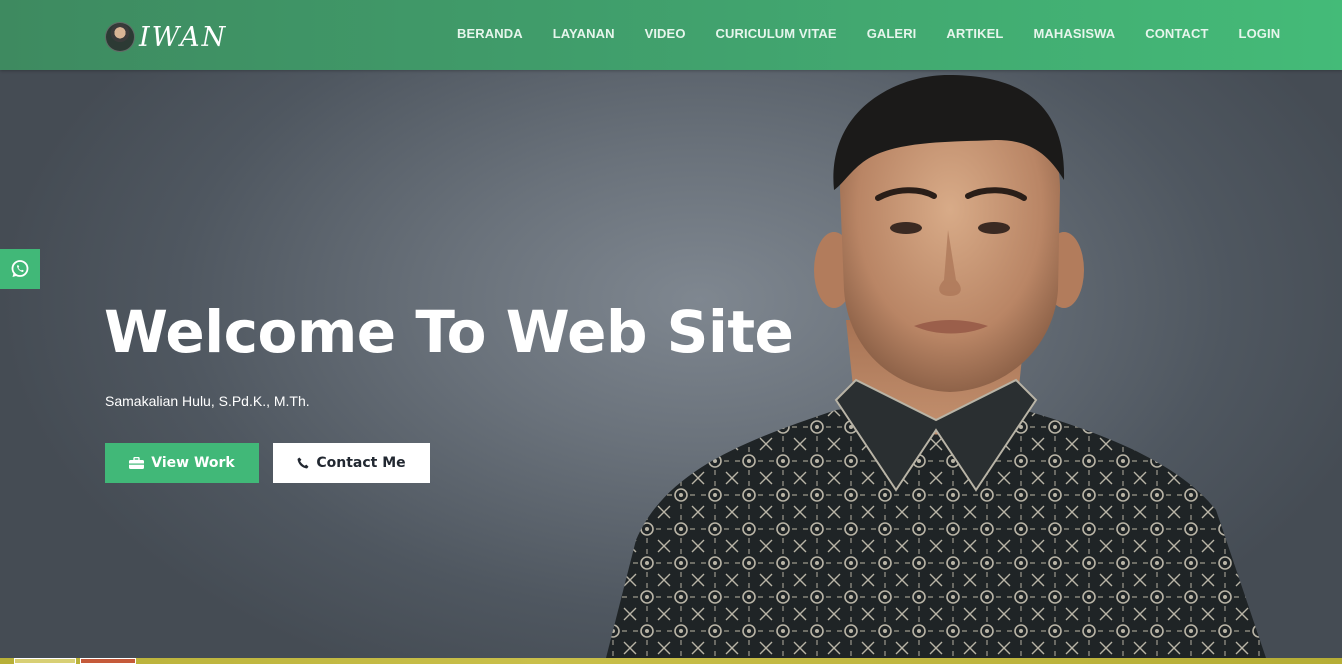 The image size is (1342, 664). I want to click on contact-me-label: Contact Me, so click(361, 463).